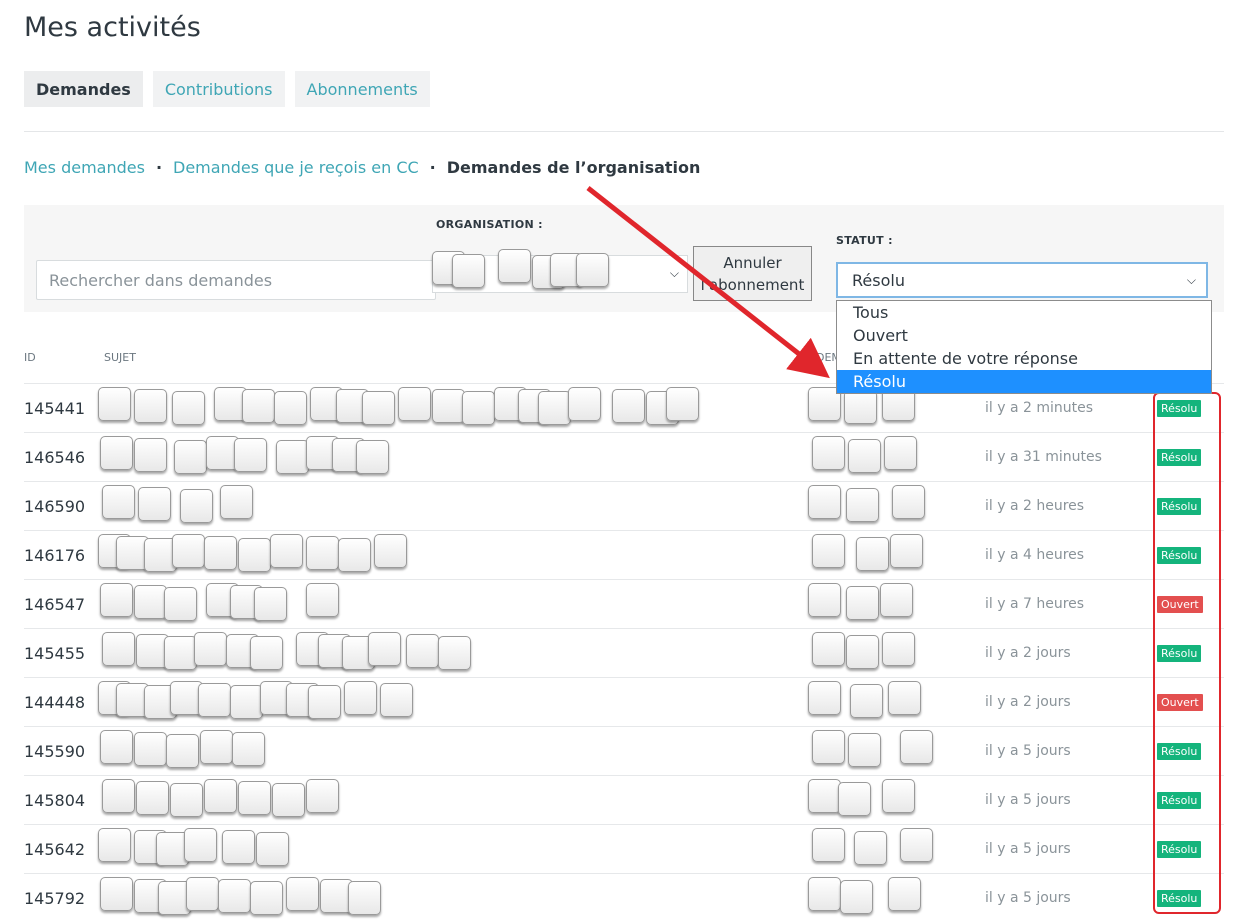 The height and width of the screenshot is (923, 1233). I want to click on status-option-resolu: Résolu, so click(1024, 381).